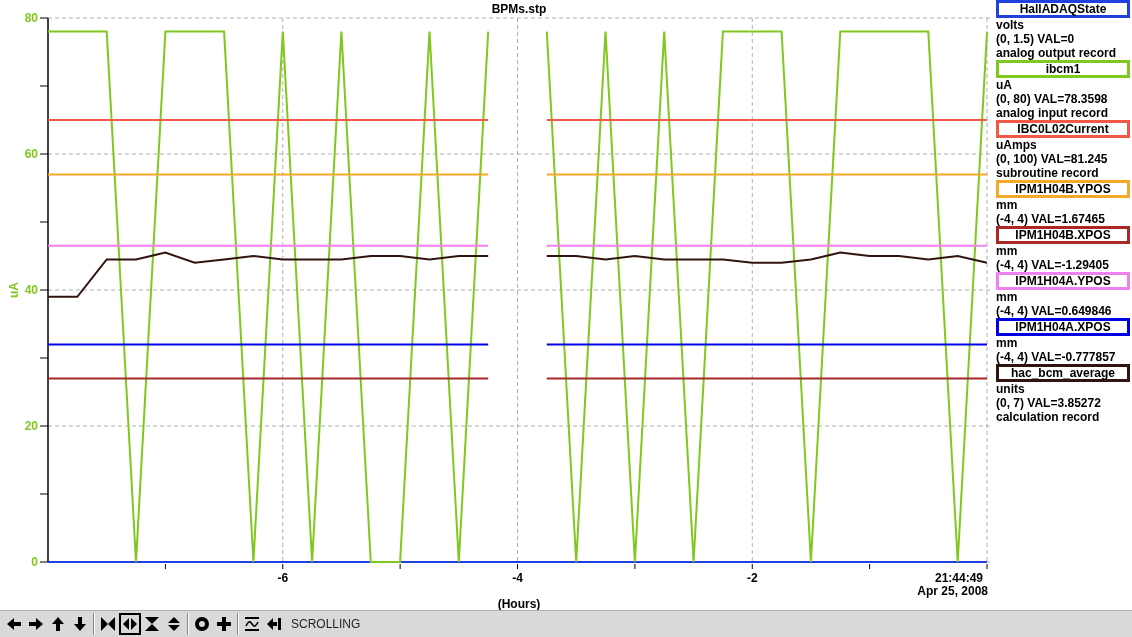 The width and height of the screenshot is (1132, 637). Describe the element at coordinates (1063, 189) in the screenshot. I see `legend-trace-name: IPM1H04B.YPOS` at that location.